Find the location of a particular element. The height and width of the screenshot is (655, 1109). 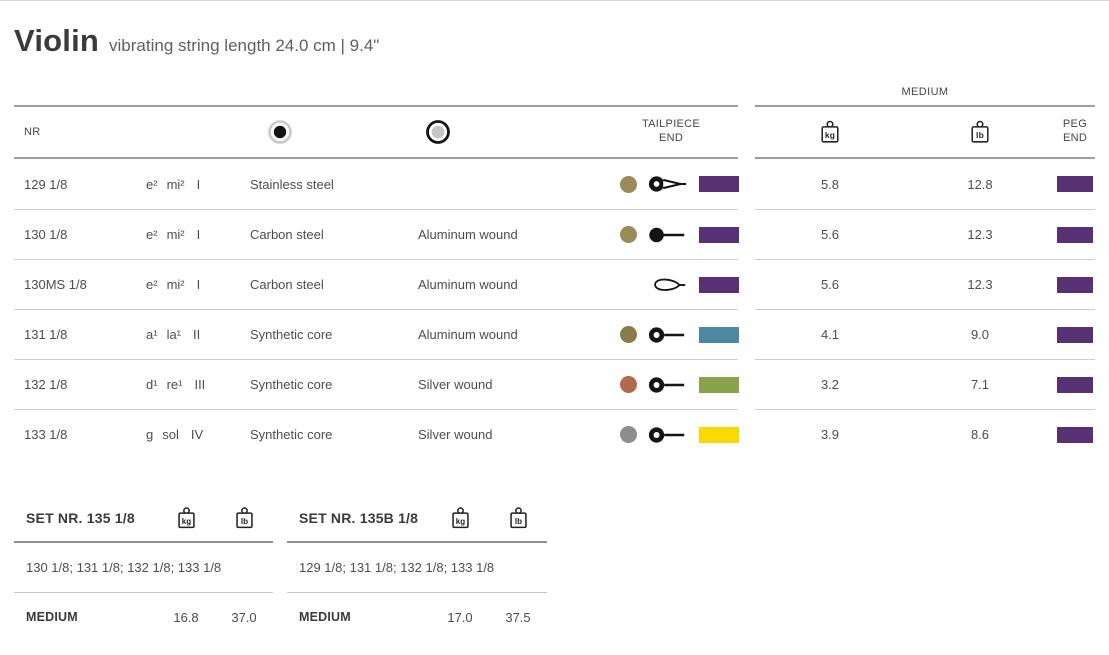

set-contents: 130 1/8; 131 1/8; 132 1/8; 133 1/8 is located at coordinates (143, 568).